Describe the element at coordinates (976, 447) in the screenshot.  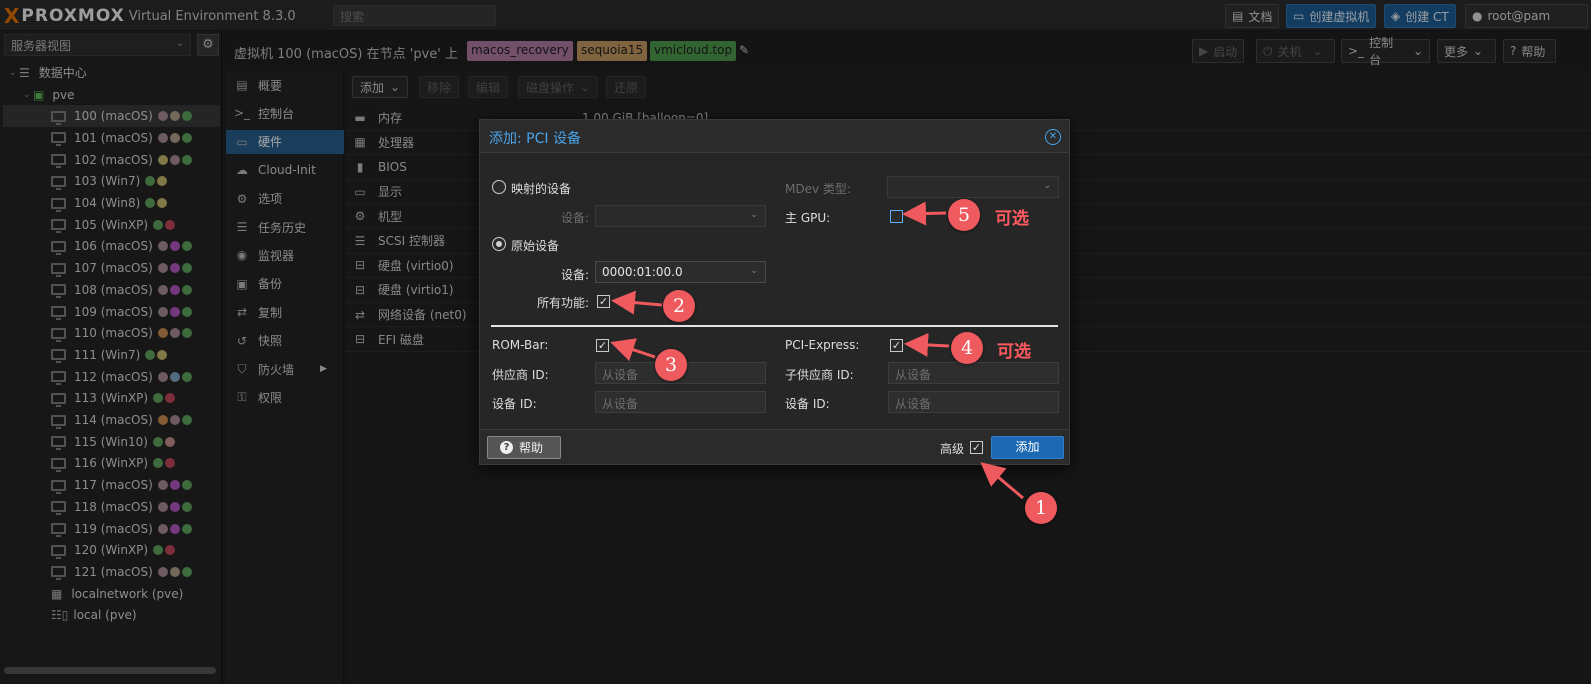
I see `advanced-checkbox: ✓` at that location.